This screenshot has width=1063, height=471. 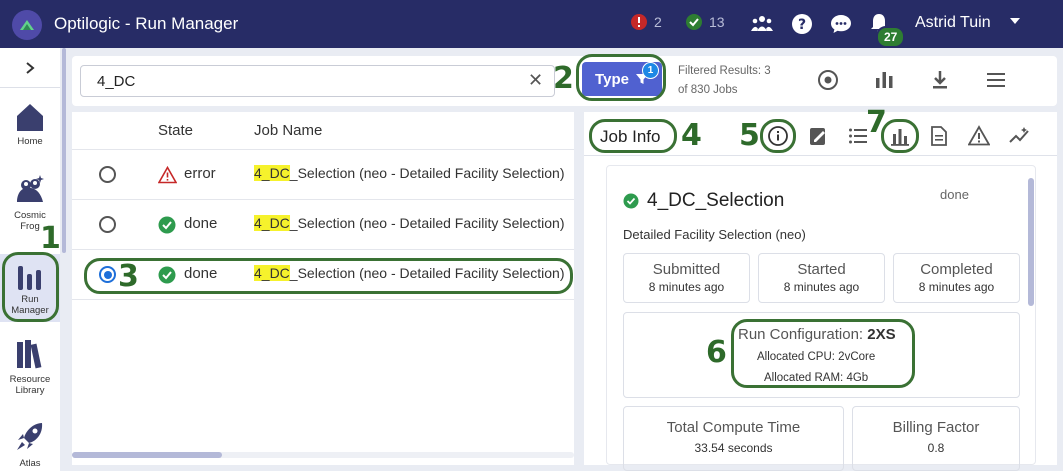 I want to click on error-icon, so click(x=639, y=22).